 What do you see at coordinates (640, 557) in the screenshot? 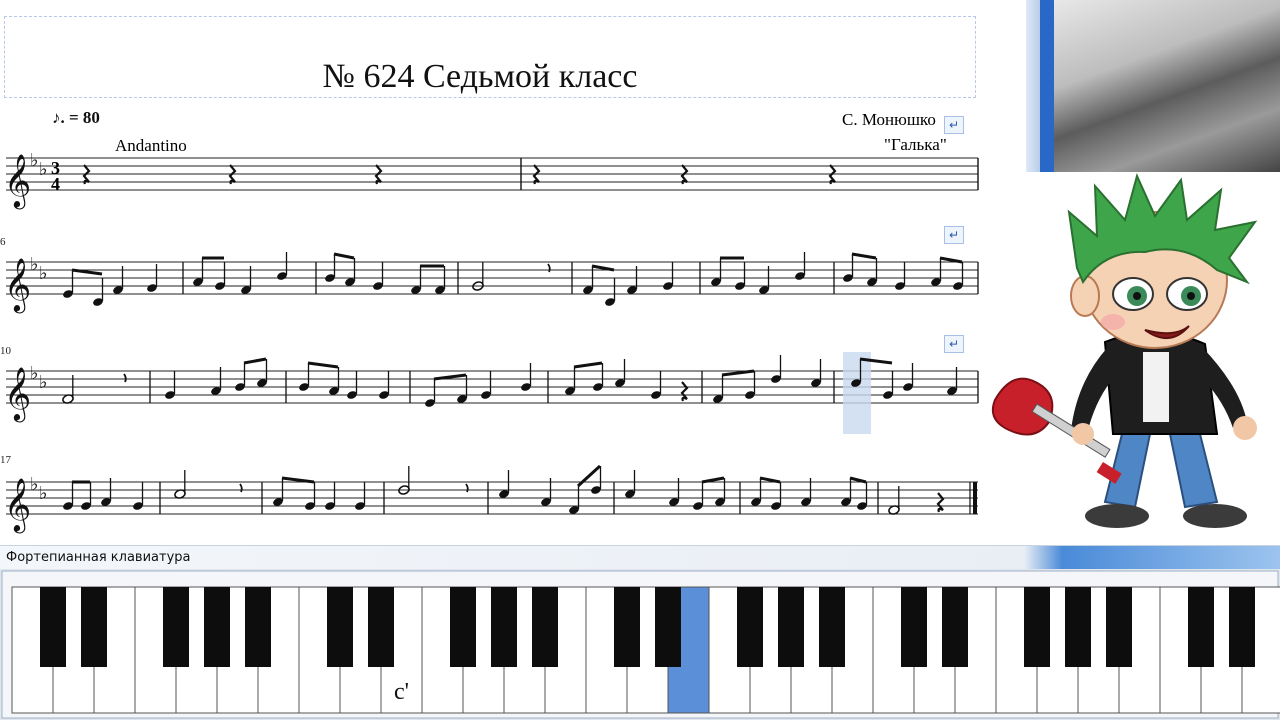
I see `keyboard-panel-header: Фортепианная клавиатура` at bounding box center [640, 557].